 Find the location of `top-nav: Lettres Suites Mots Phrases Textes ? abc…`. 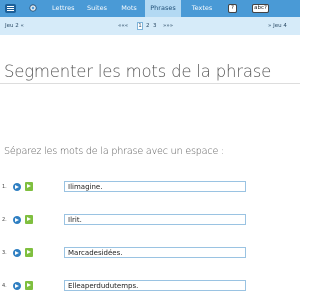

top-nav: Lettres Suites Mots Phrases Textes ? abc… is located at coordinates (150, 8).